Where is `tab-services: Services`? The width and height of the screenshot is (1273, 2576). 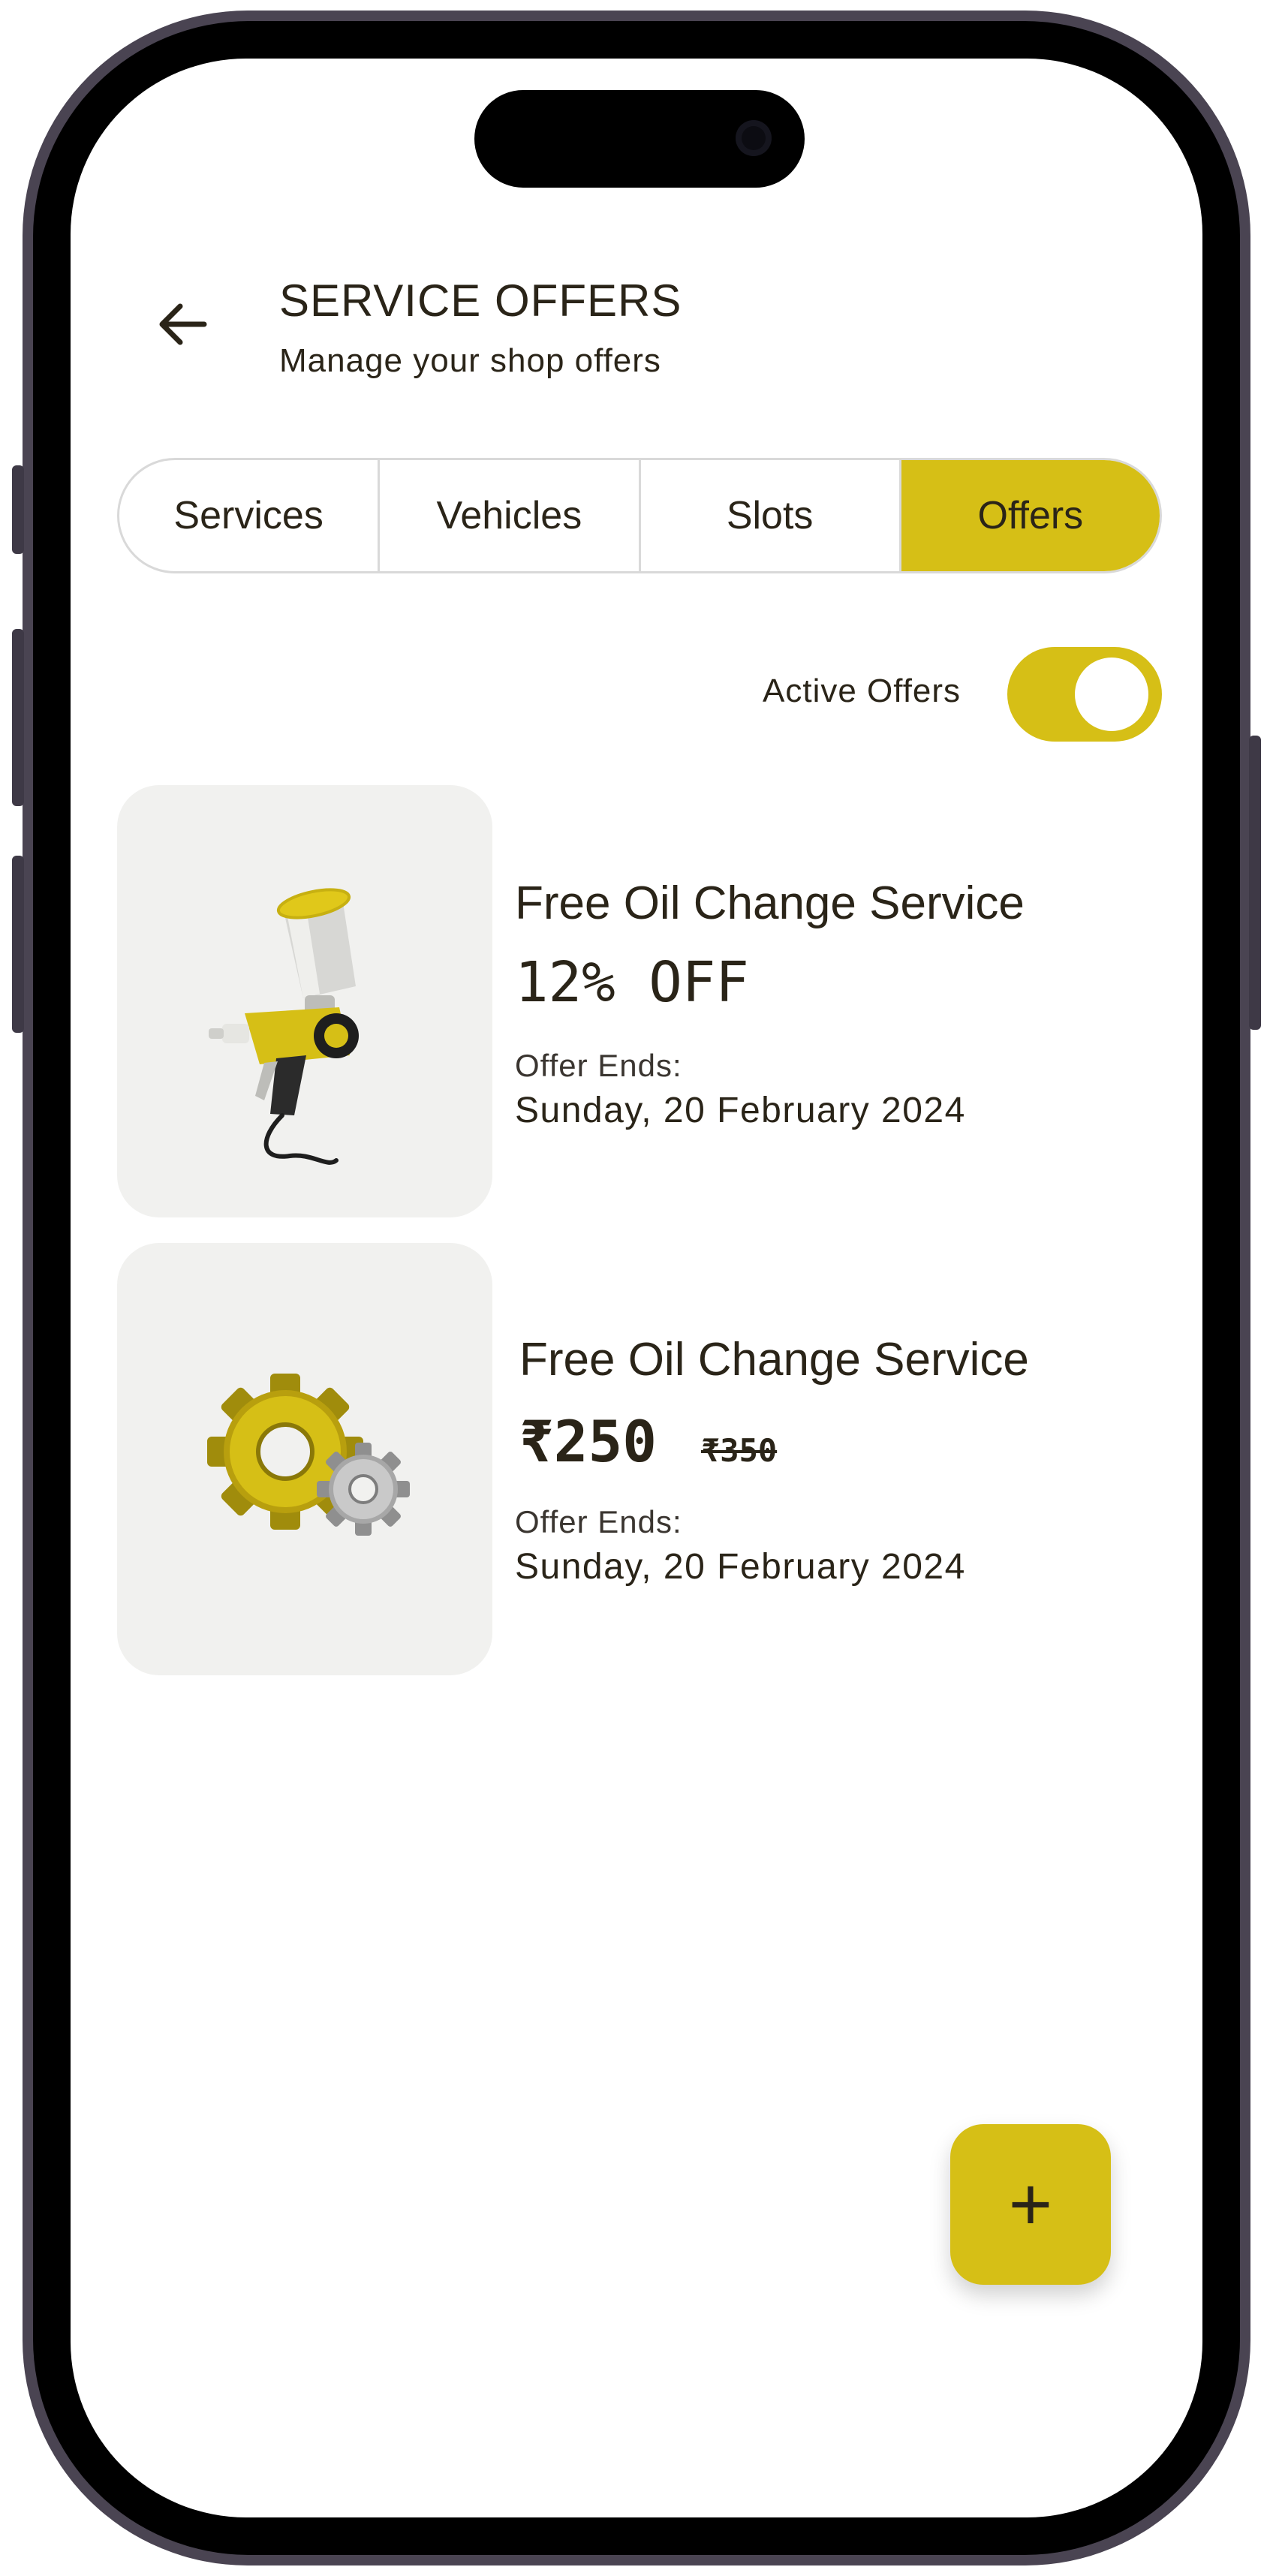
tab-services: Services is located at coordinates (250, 515).